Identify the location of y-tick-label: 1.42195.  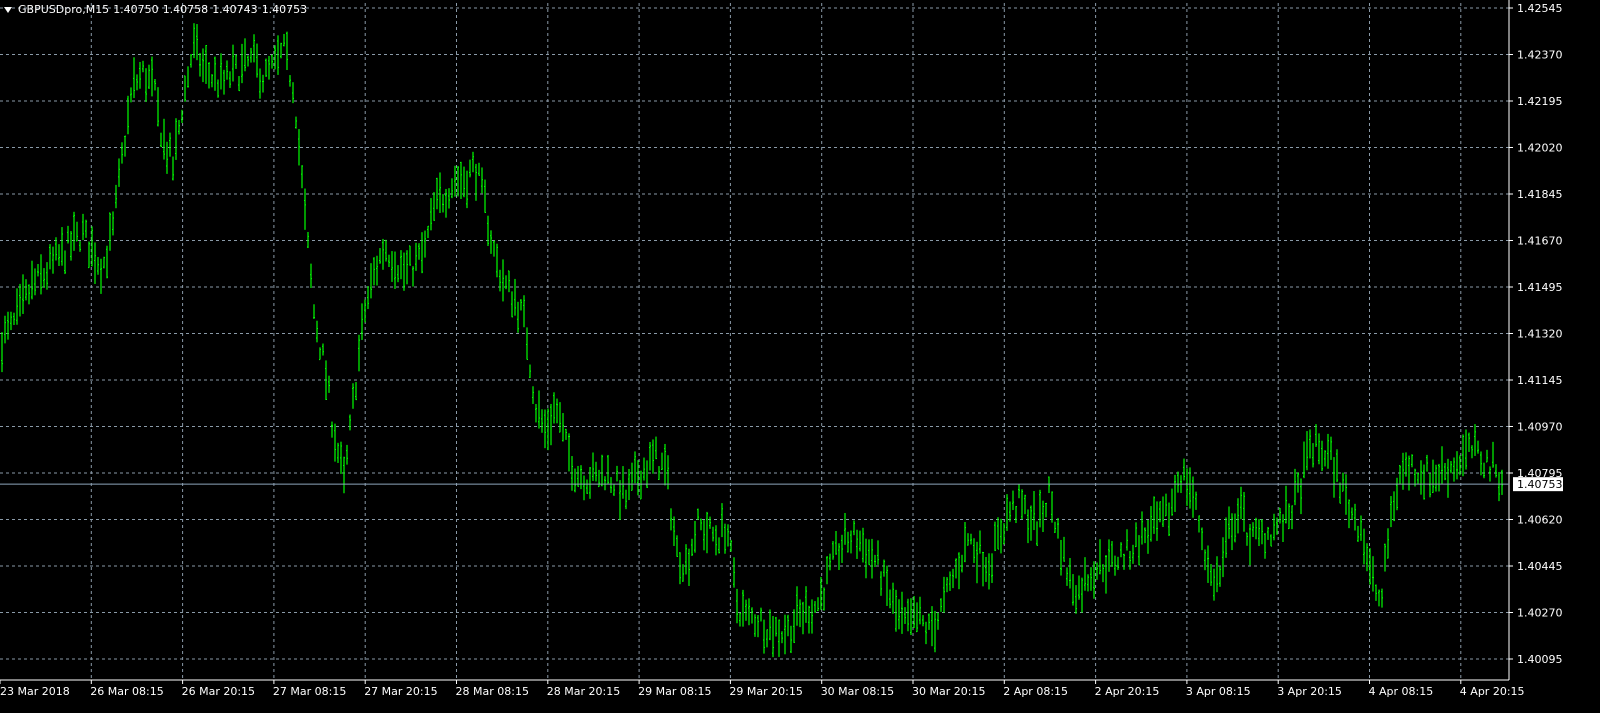
(1540, 101).